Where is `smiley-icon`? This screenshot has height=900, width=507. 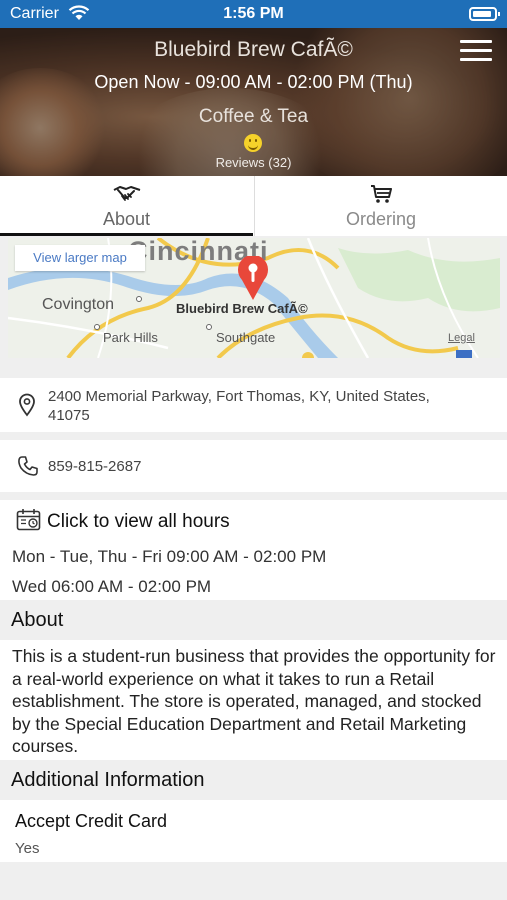 smiley-icon is located at coordinates (253, 143).